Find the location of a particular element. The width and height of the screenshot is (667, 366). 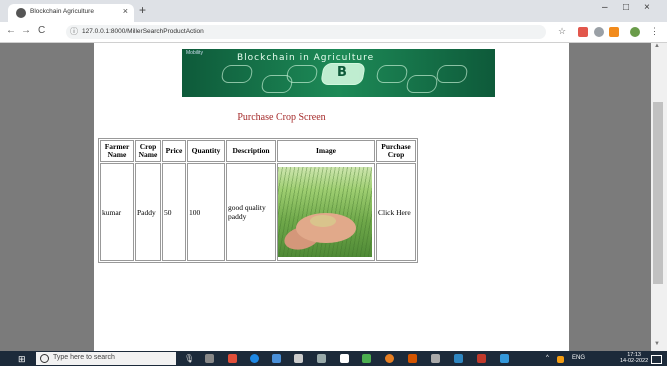

column-header: Crop Name is located at coordinates (148, 151).